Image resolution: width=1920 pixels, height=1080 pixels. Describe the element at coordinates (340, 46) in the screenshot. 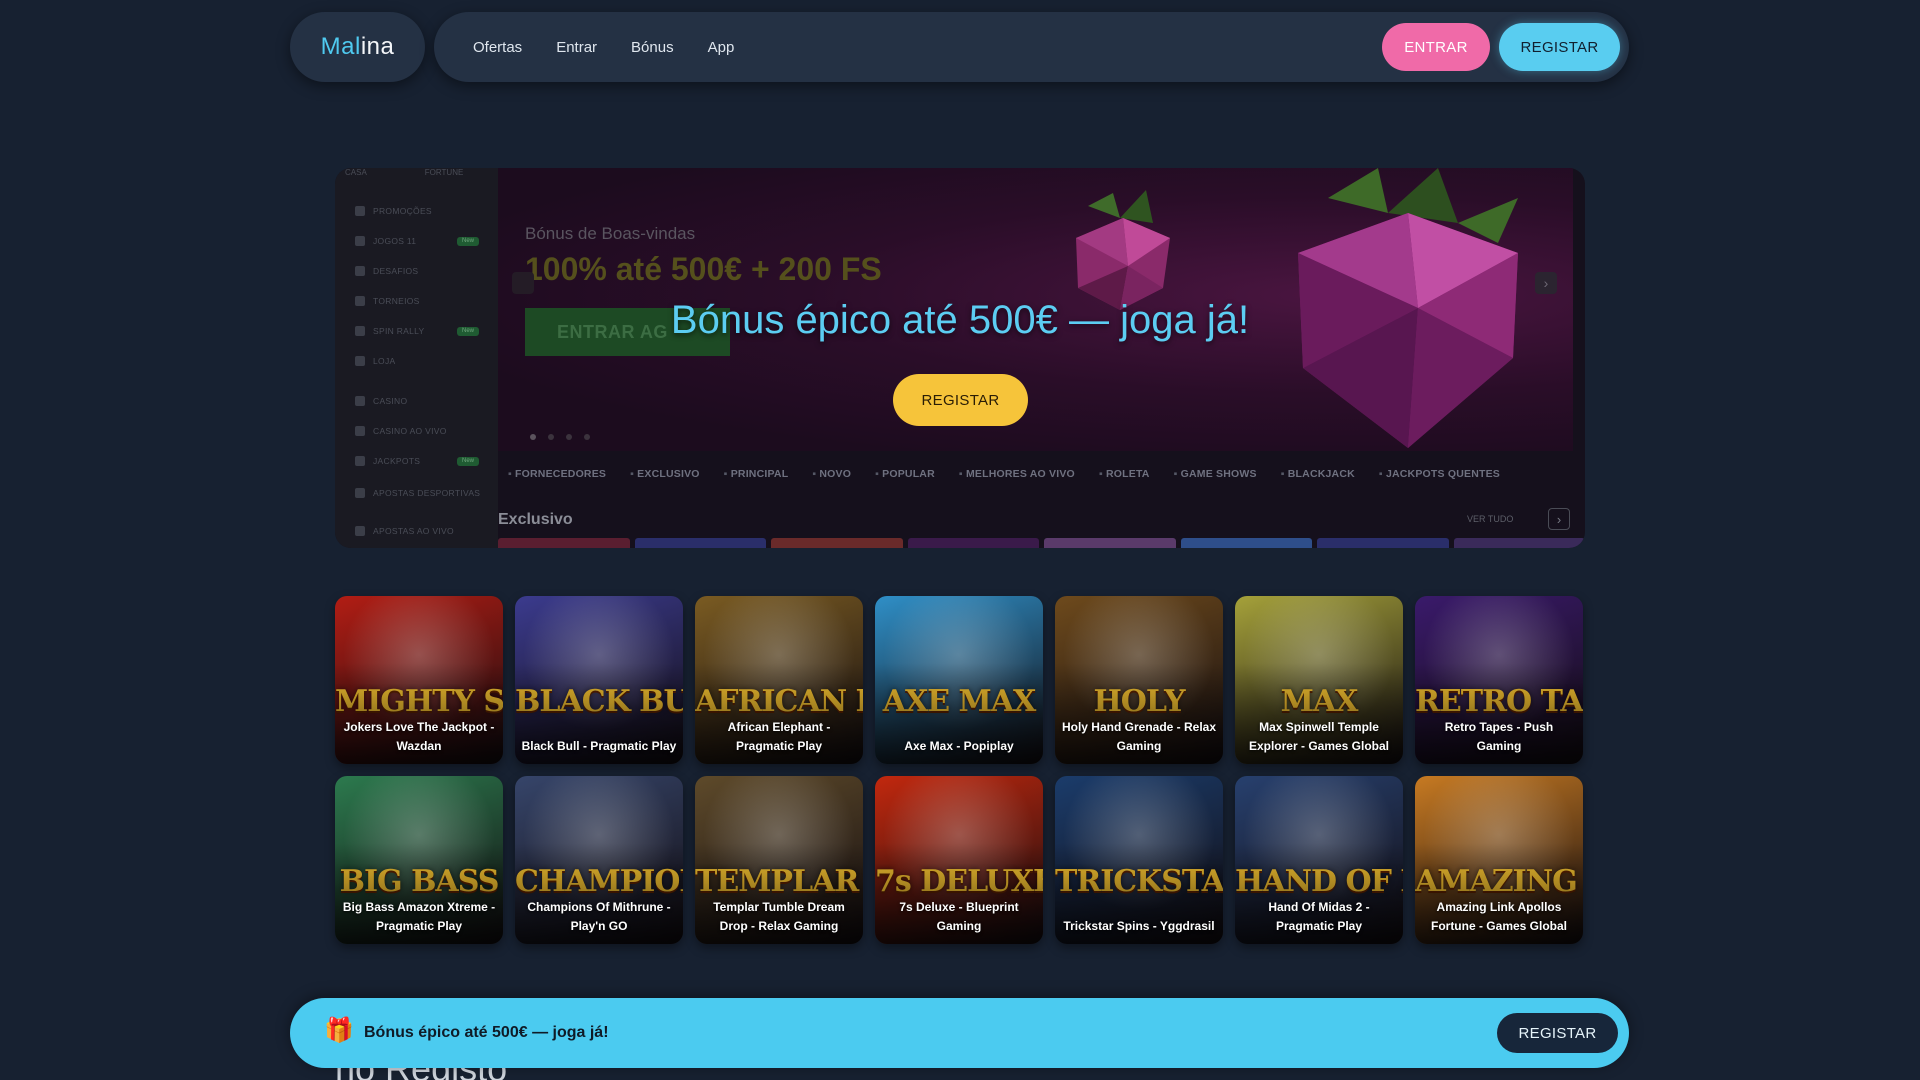

I see `logo-part-1: Mal` at that location.